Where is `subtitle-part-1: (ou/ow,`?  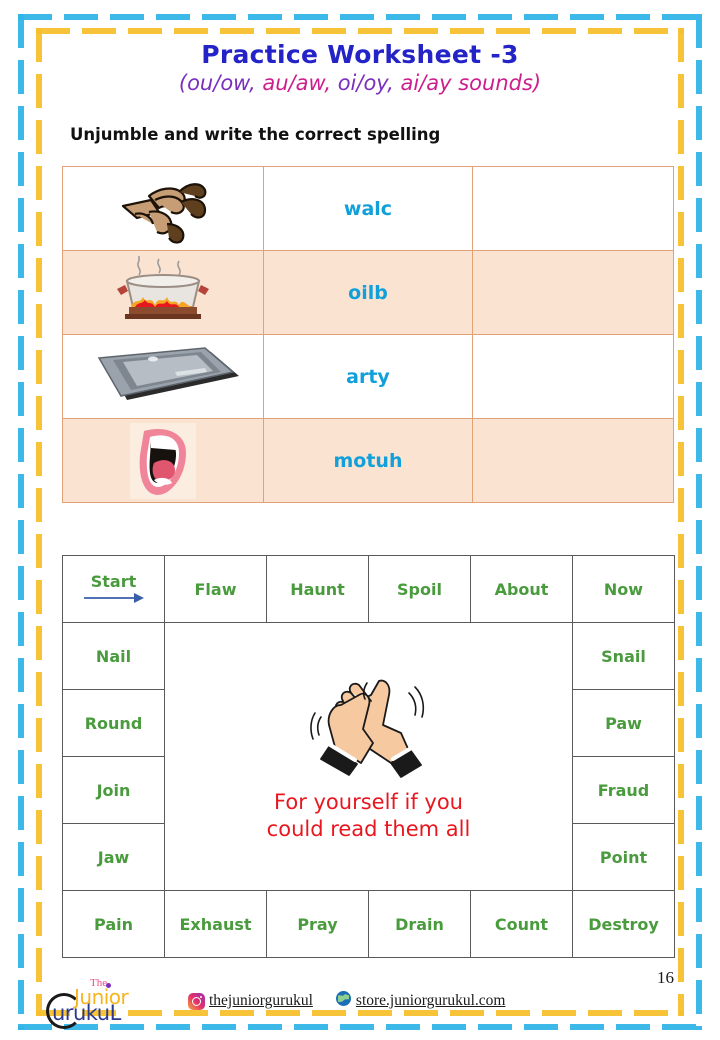 subtitle-part-1: (ou/ow, is located at coordinates (217, 83).